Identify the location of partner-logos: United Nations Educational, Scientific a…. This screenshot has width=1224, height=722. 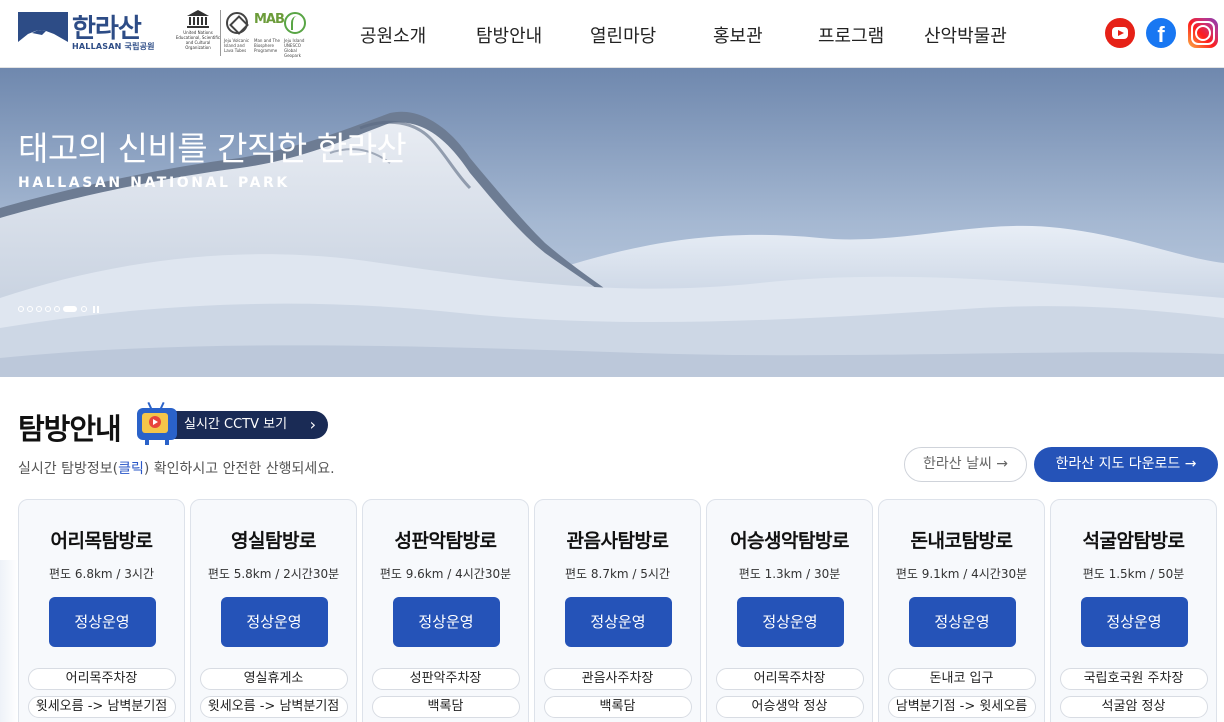
(243, 34).